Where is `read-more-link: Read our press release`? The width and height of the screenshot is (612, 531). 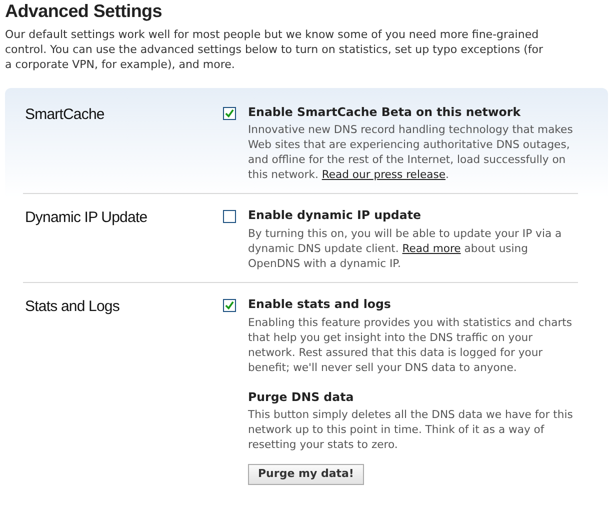 read-more-link: Read our press release is located at coordinates (384, 175).